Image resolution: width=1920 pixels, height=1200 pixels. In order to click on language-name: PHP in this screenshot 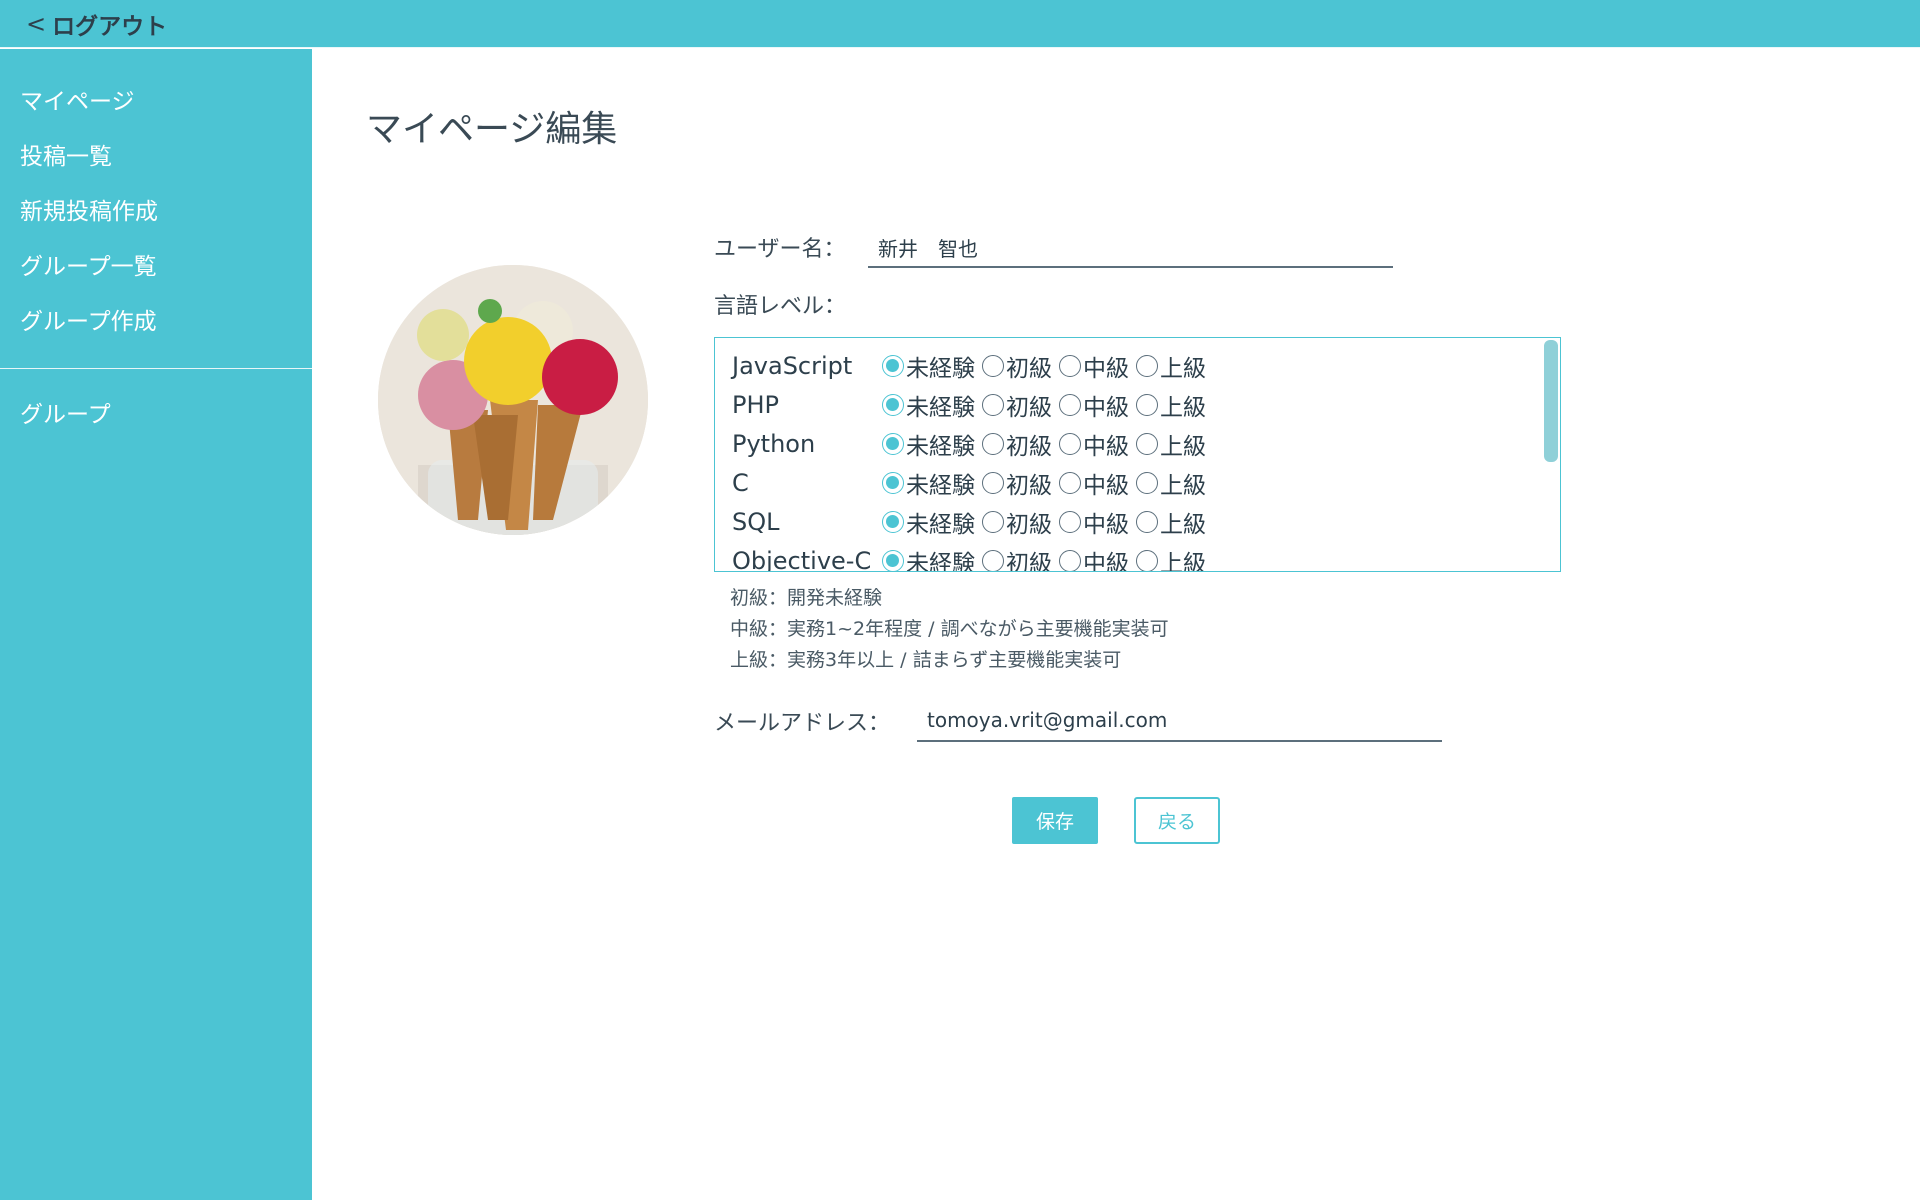, I will do `click(755, 404)`.